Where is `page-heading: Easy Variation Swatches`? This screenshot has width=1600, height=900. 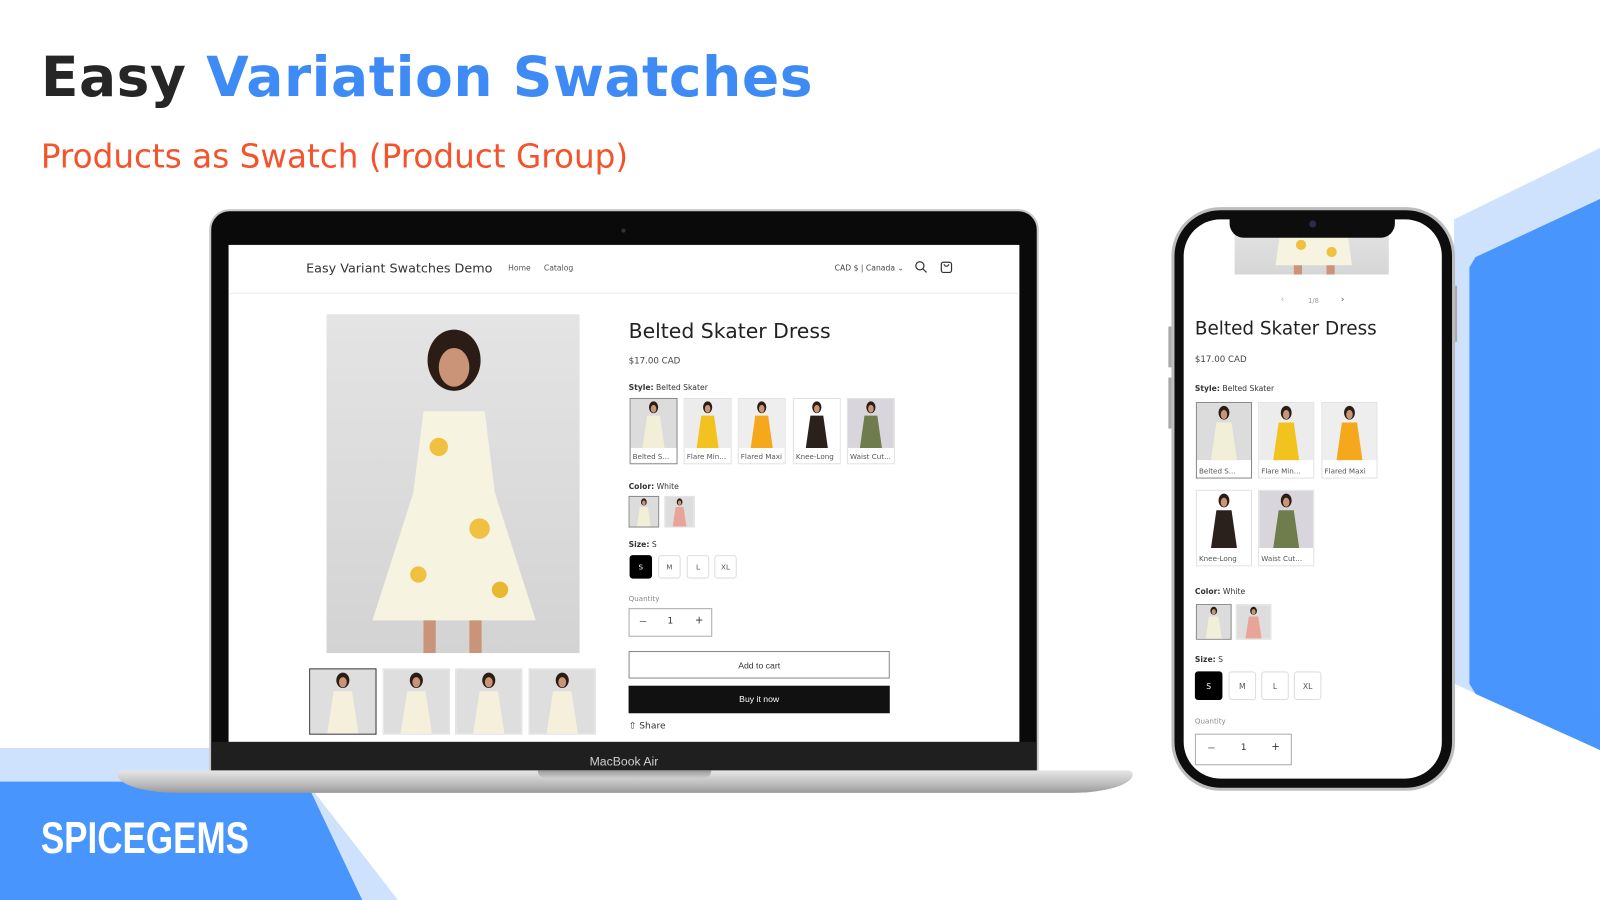 page-heading: Easy Variation Swatches is located at coordinates (427, 77).